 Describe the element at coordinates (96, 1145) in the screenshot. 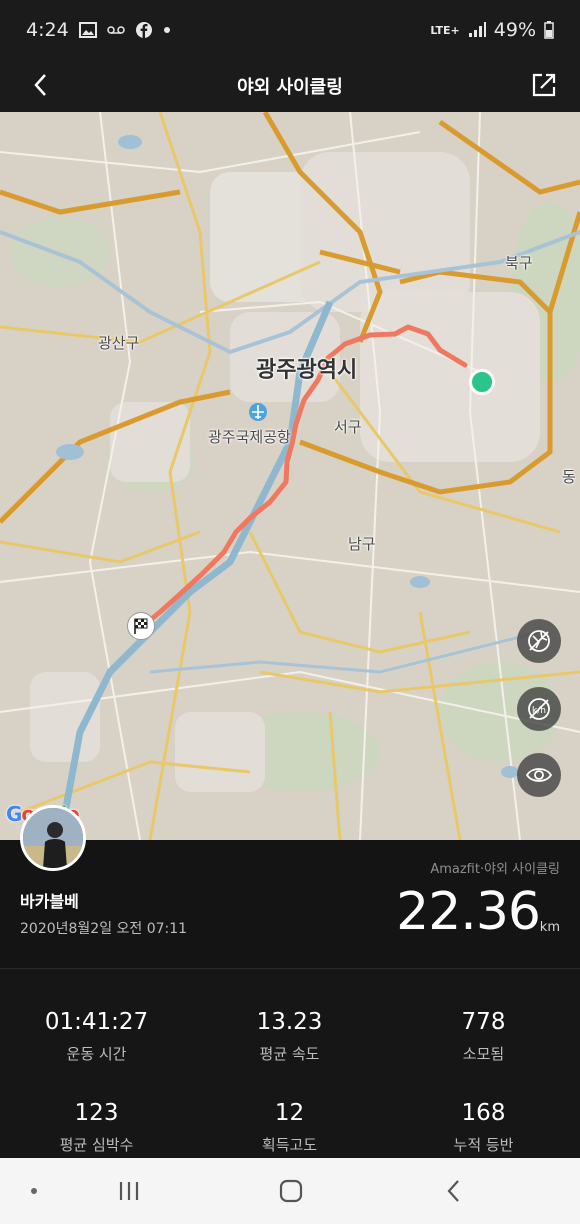

I see `stat-label: 평균 심박수` at that location.